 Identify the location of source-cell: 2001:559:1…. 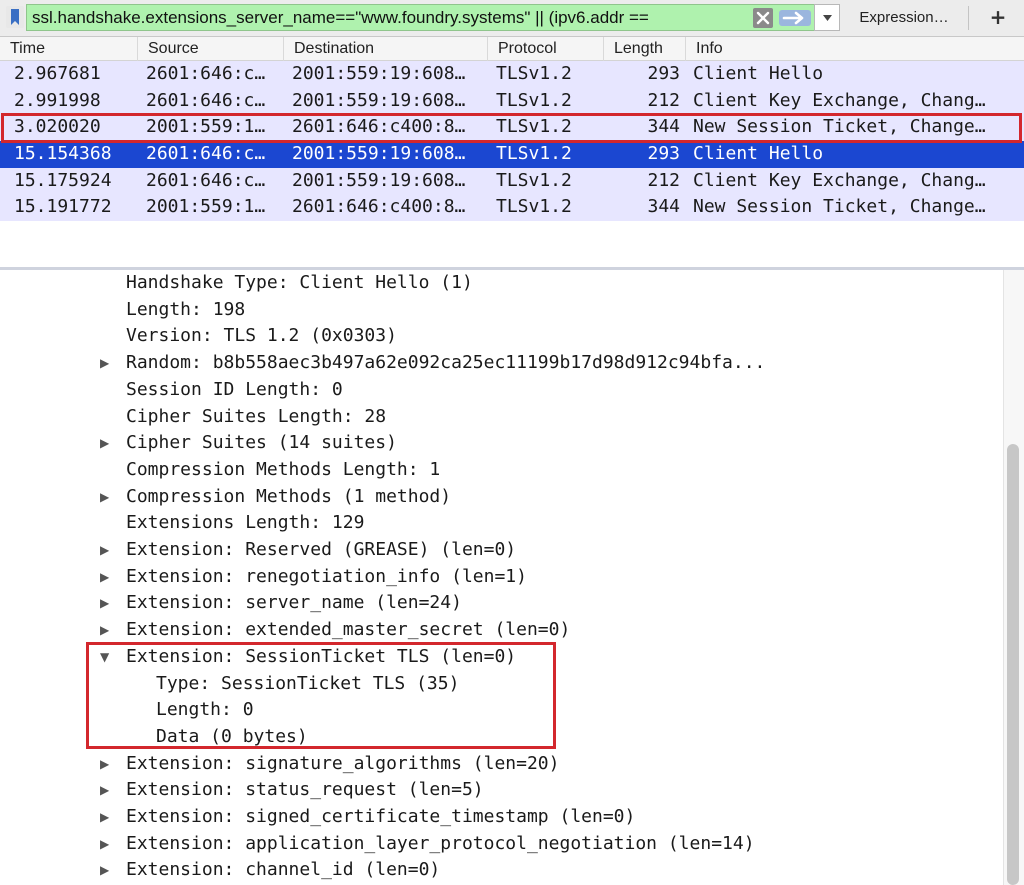
(206, 207).